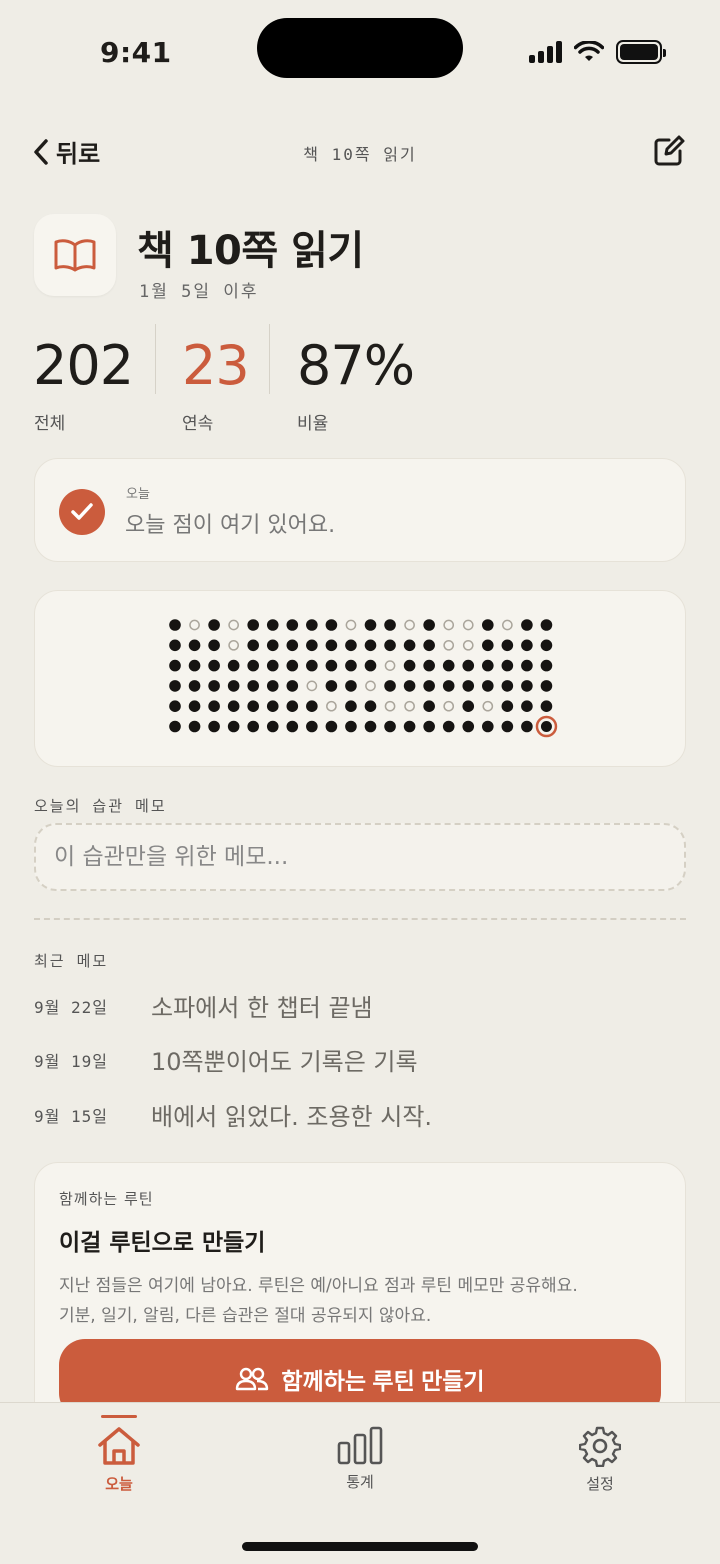 Image resolution: width=720 pixels, height=1564 pixels. Describe the element at coordinates (360, 678) in the screenshot. I see `dot-grid-card` at that location.